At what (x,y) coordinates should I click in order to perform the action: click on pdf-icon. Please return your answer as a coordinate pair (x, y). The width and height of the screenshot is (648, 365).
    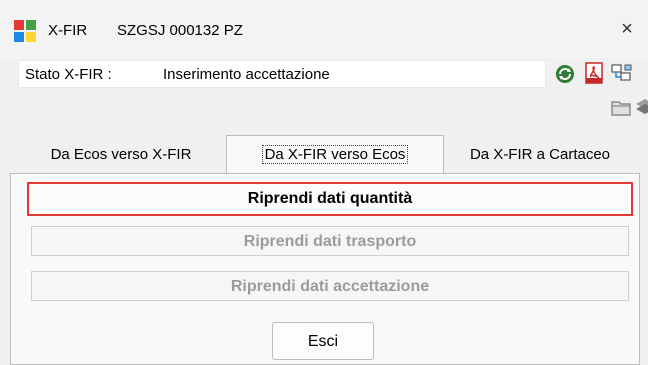
    Looking at the image, I should click on (594, 73).